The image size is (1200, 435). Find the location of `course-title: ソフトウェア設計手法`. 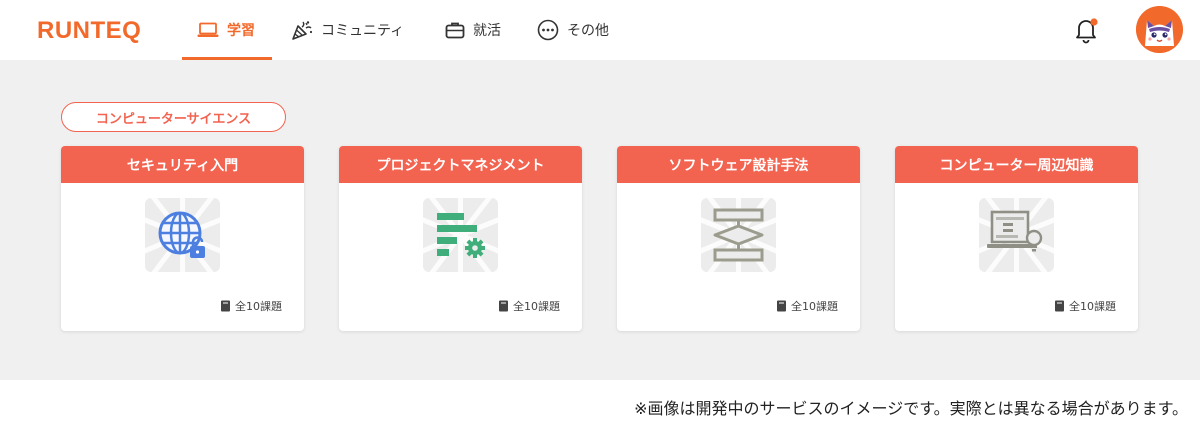

course-title: ソフトウェア設計手法 is located at coordinates (738, 164).